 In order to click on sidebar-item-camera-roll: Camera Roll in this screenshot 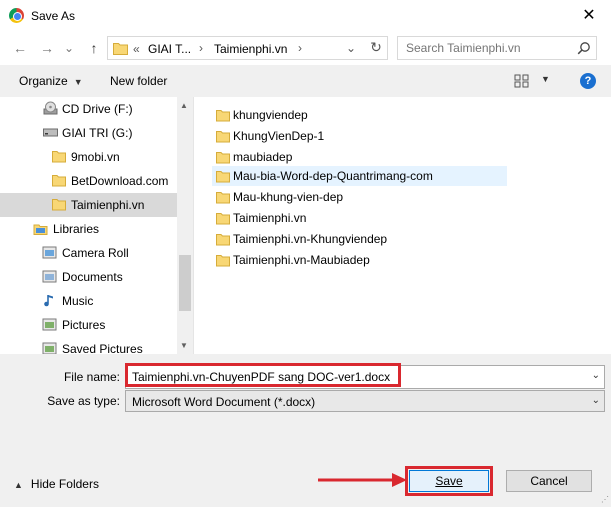, I will do `click(88, 253)`.